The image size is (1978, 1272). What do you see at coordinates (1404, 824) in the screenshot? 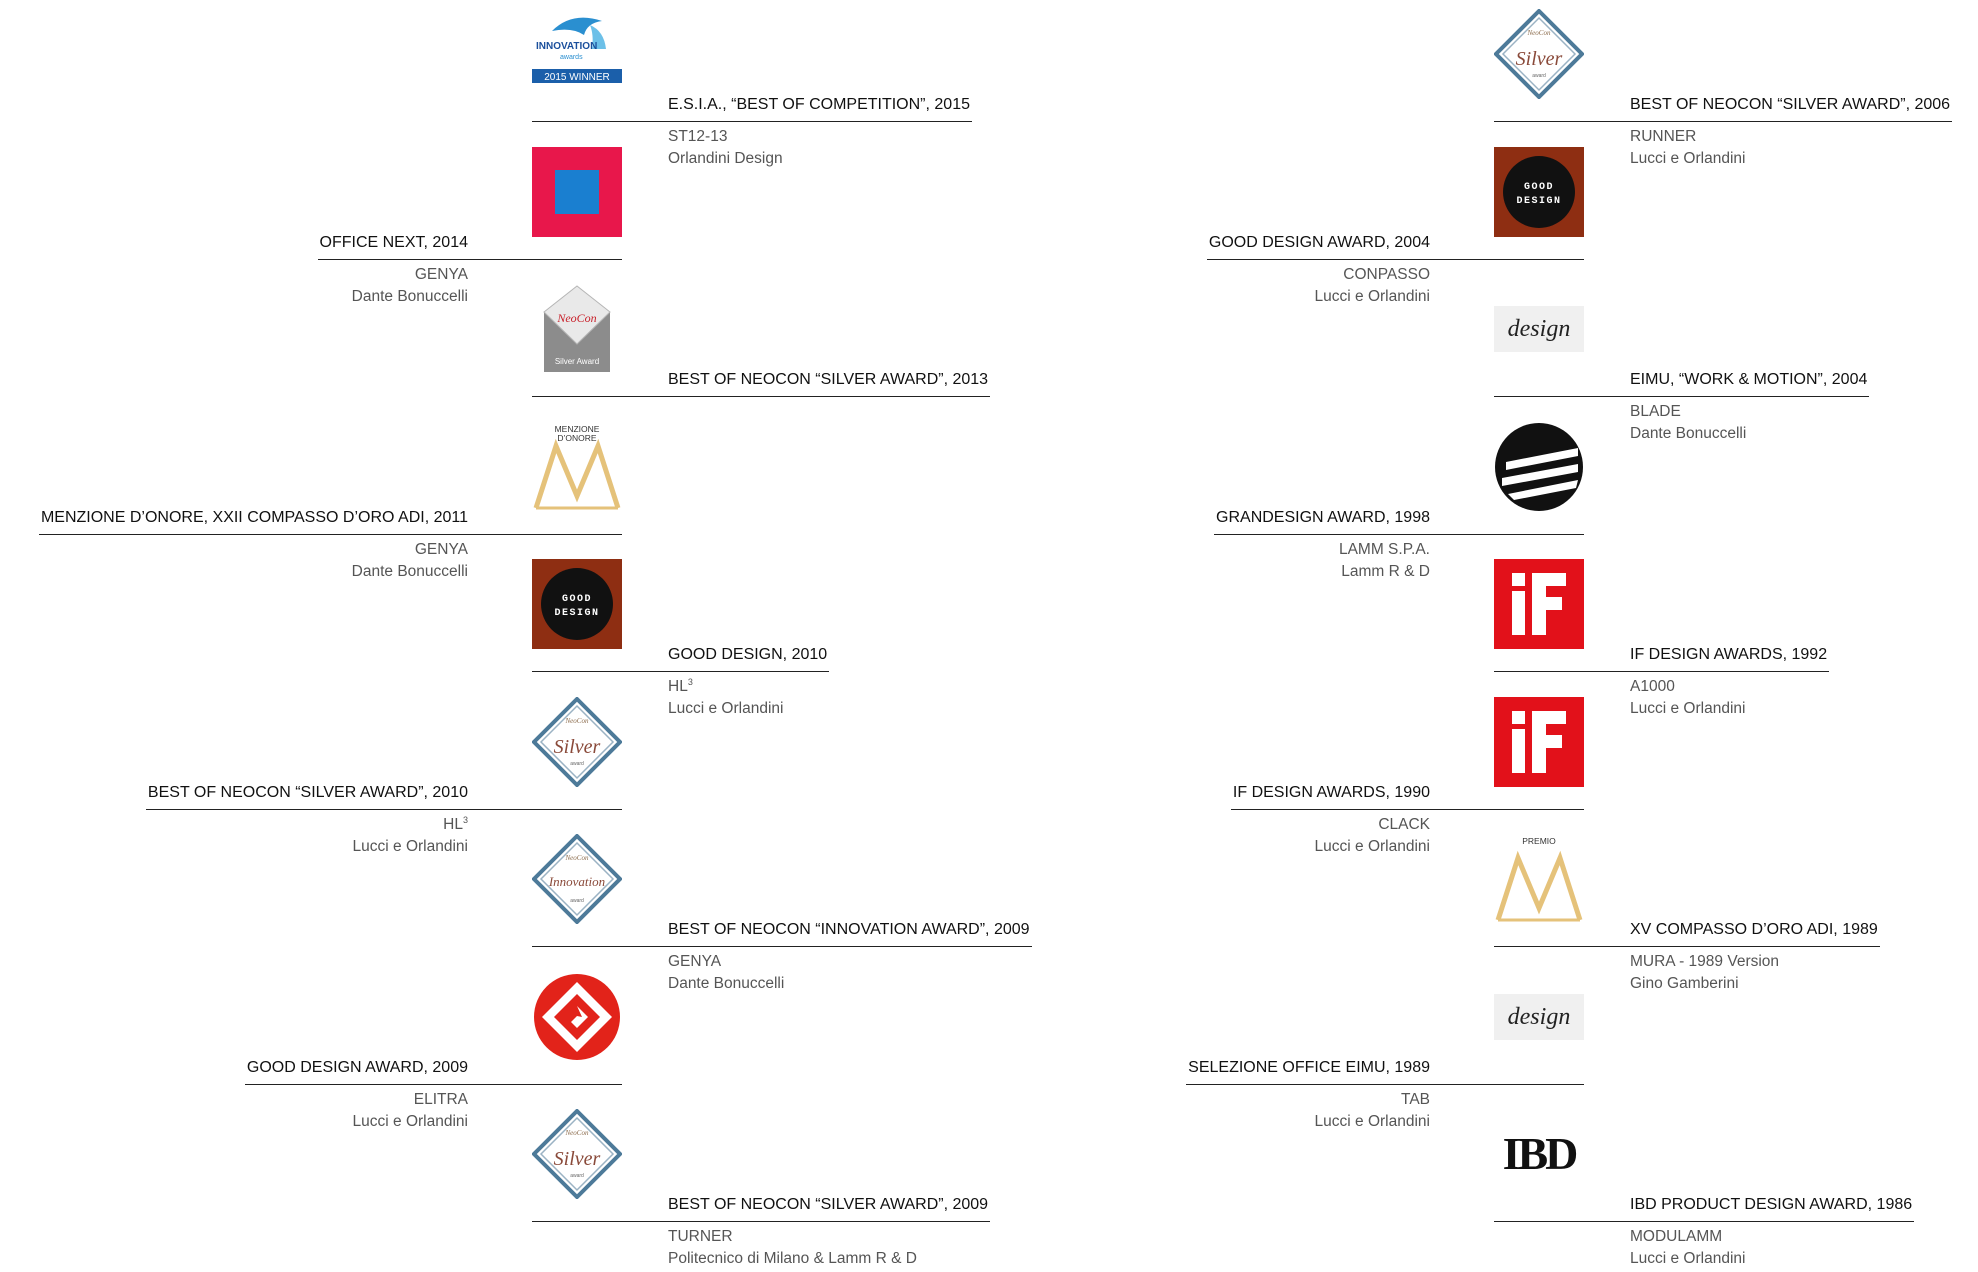
I see `product-name: CLACK` at bounding box center [1404, 824].